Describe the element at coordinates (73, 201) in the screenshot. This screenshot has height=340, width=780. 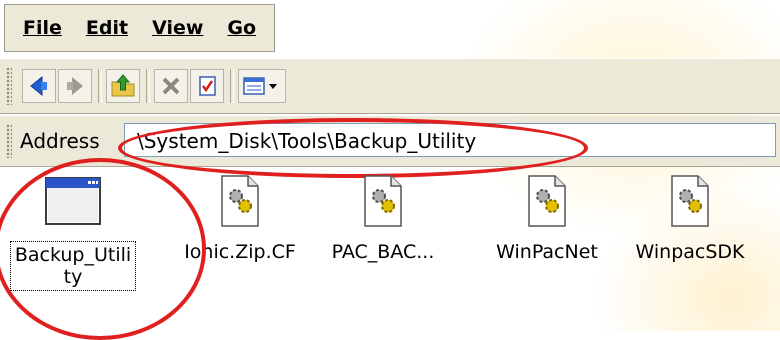
I see `application-window-icon` at that location.